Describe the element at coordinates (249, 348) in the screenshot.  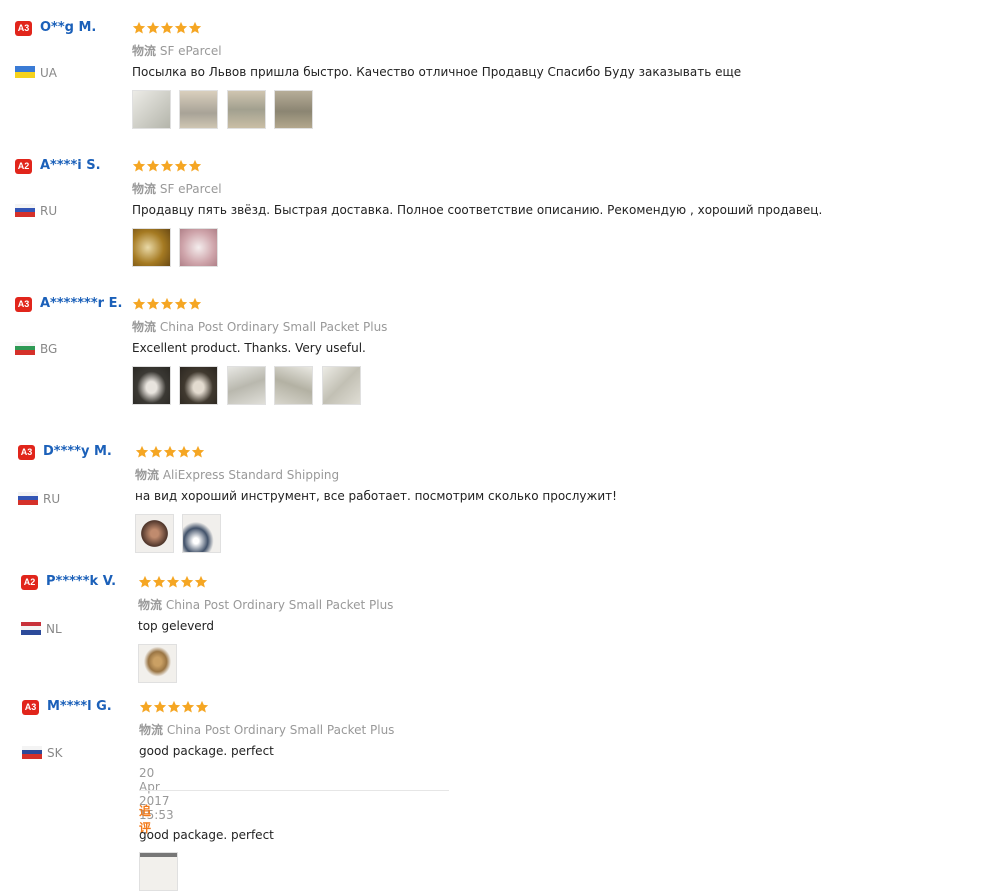
I see `review-text: Excellent product. Thanks. Very useful.` at that location.